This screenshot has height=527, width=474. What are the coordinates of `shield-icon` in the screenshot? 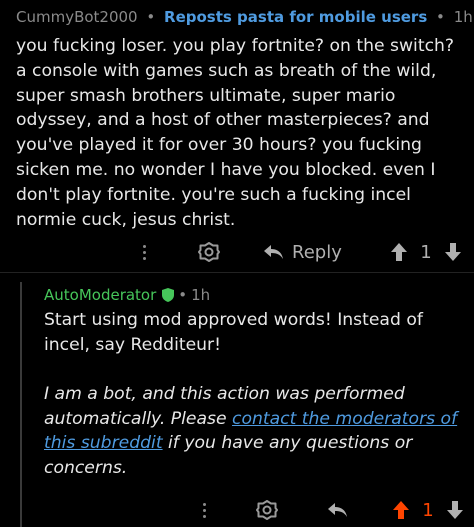 It's located at (168, 295).